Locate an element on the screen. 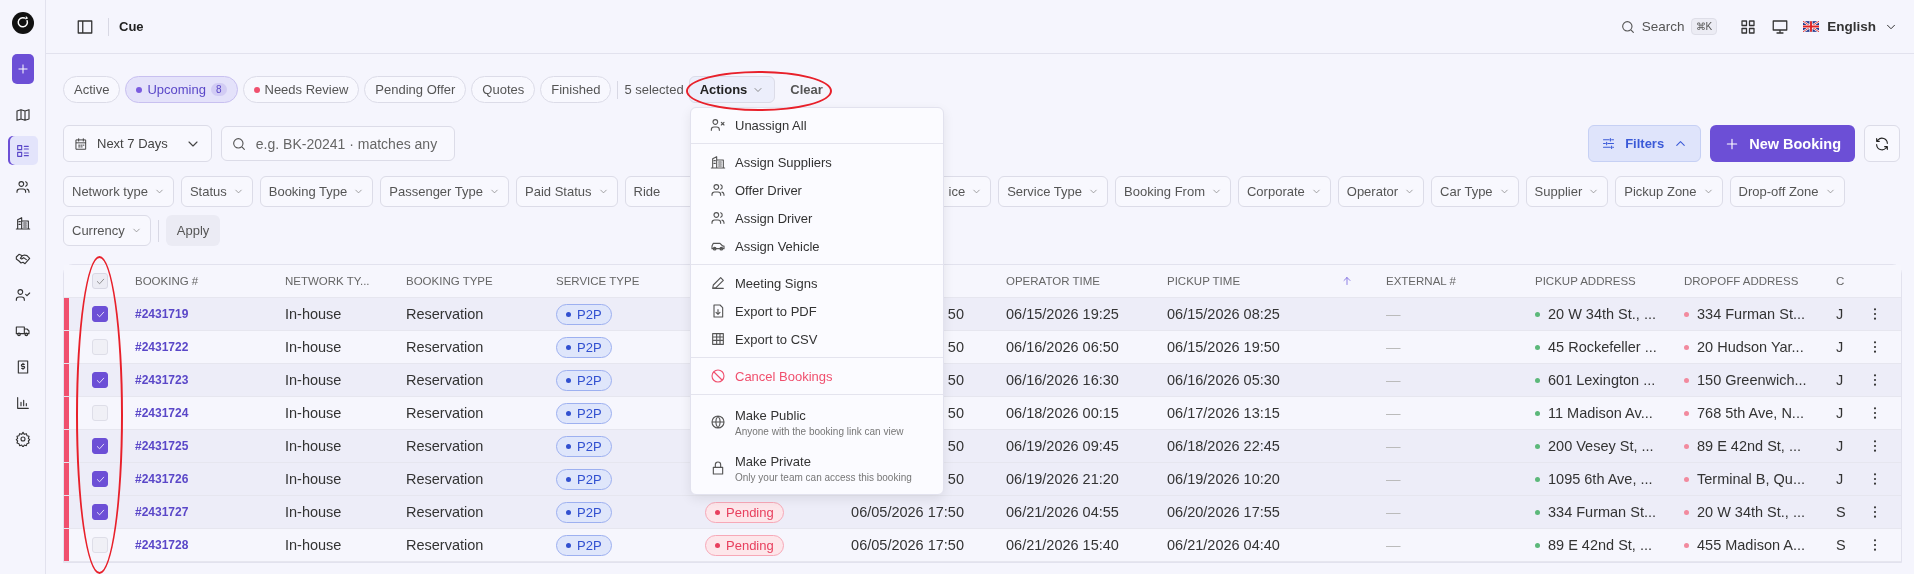 This screenshot has height=574, width=1914. refresh-icon is located at coordinates (1882, 143).